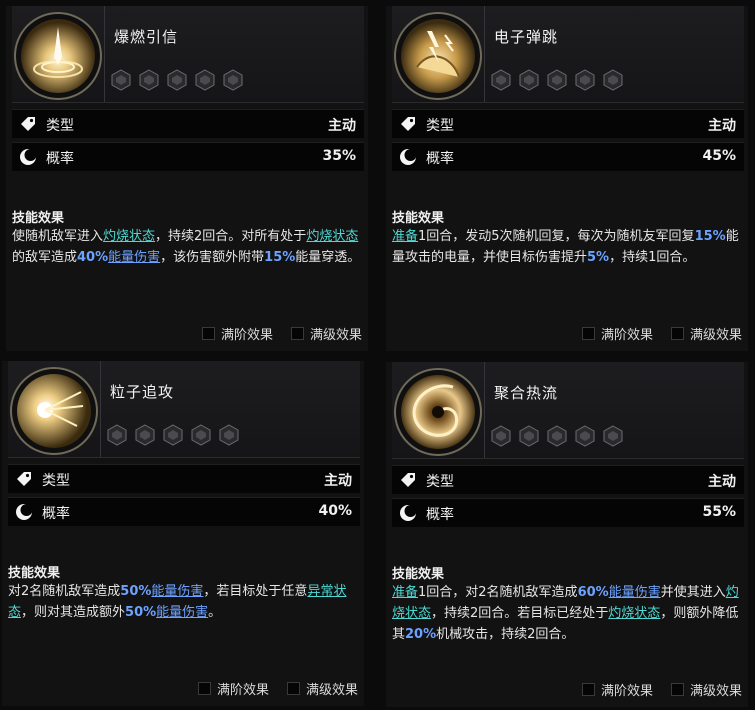  Describe the element at coordinates (328, 257) in the screenshot. I see `effect-segment: 能量穿透。` at that location.